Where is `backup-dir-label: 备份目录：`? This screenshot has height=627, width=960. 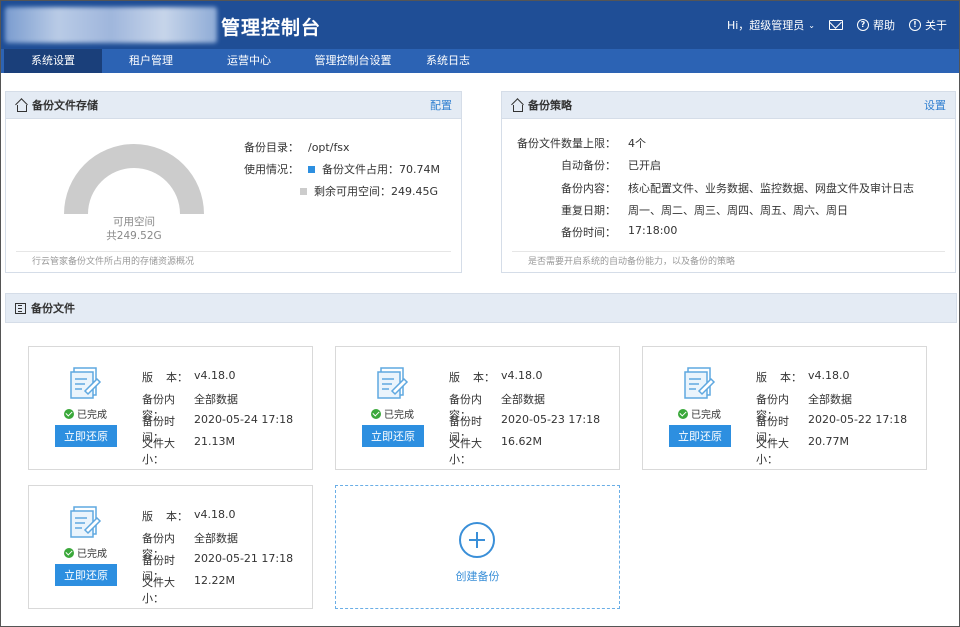 backup-dir-label: 备份目录： is located at coordinates (271, 147).